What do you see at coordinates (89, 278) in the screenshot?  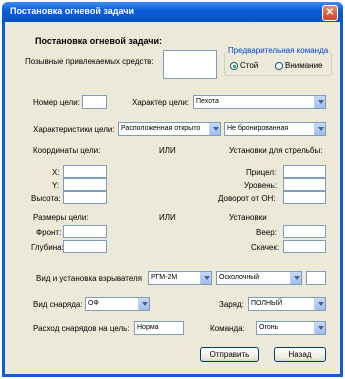 I see `fuse-label: Вид и установка взрывателя` at bounding box center [89, 278].